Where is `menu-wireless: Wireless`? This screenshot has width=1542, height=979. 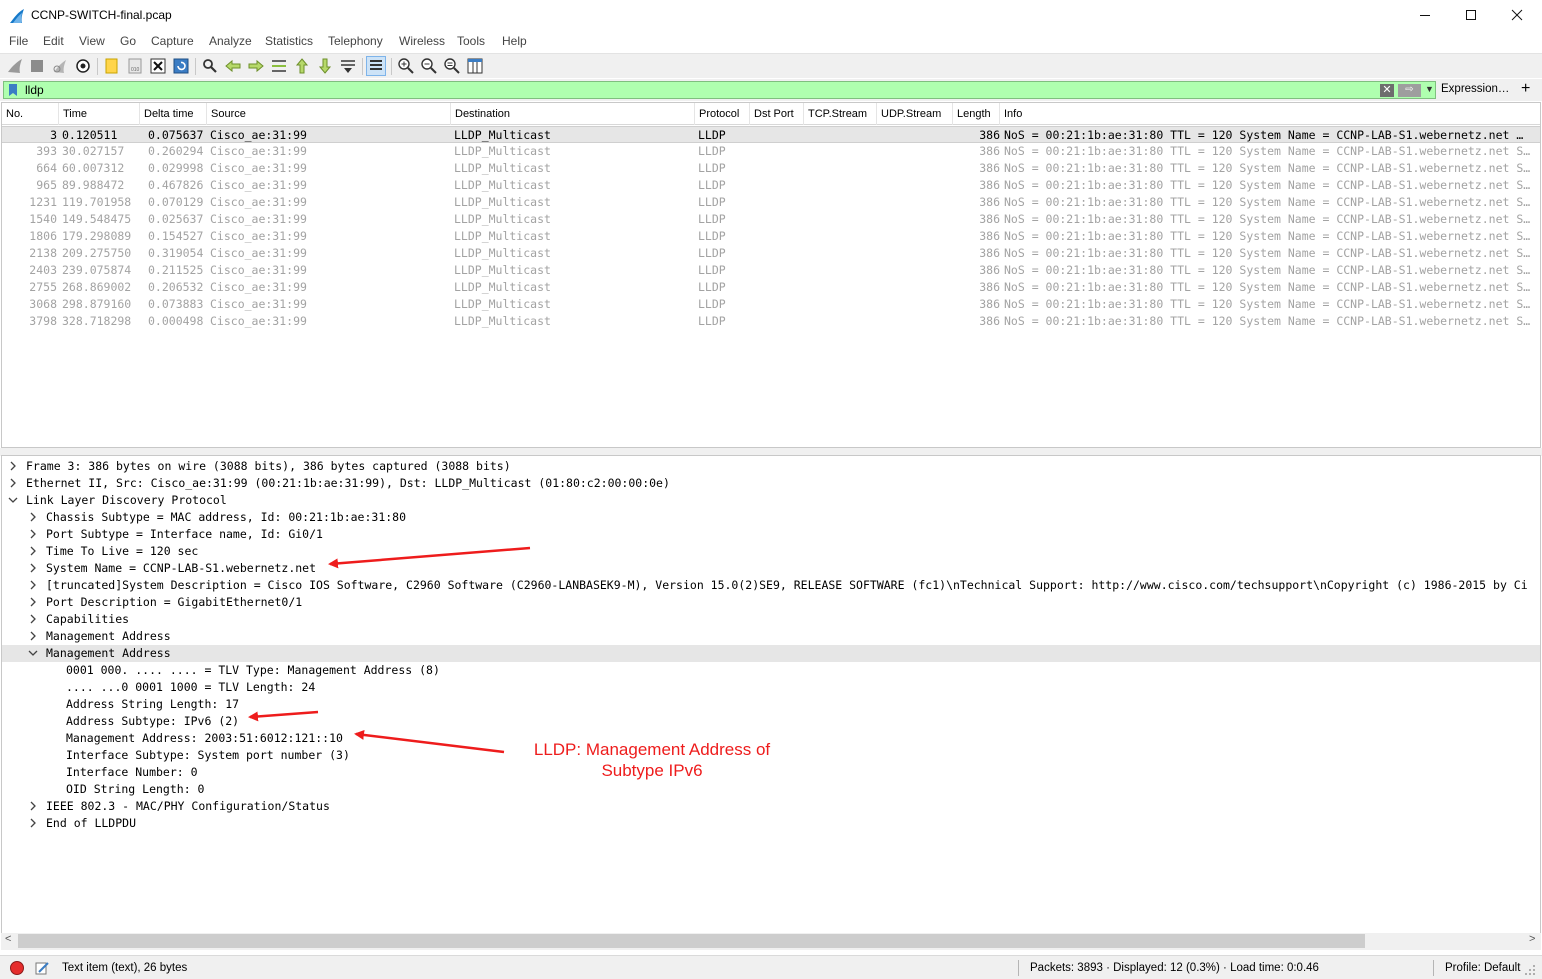
menu-wireless: Wireless is located at coordinates (422, 41).